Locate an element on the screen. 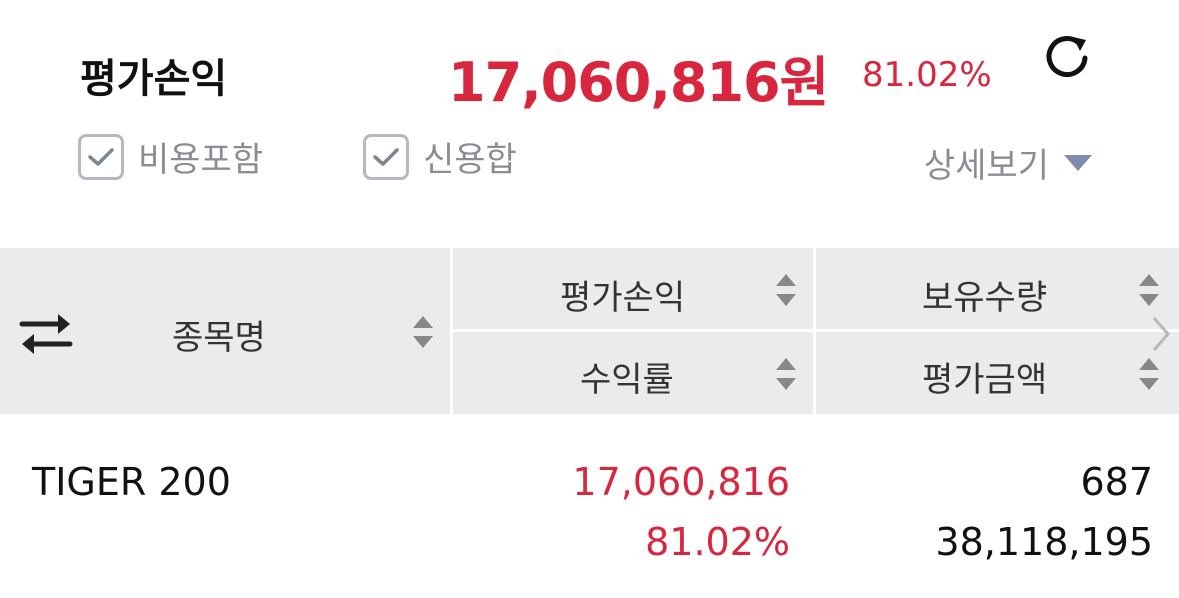  include-fees-checkbox: 비용포함 is located at coordinates (170, 156).